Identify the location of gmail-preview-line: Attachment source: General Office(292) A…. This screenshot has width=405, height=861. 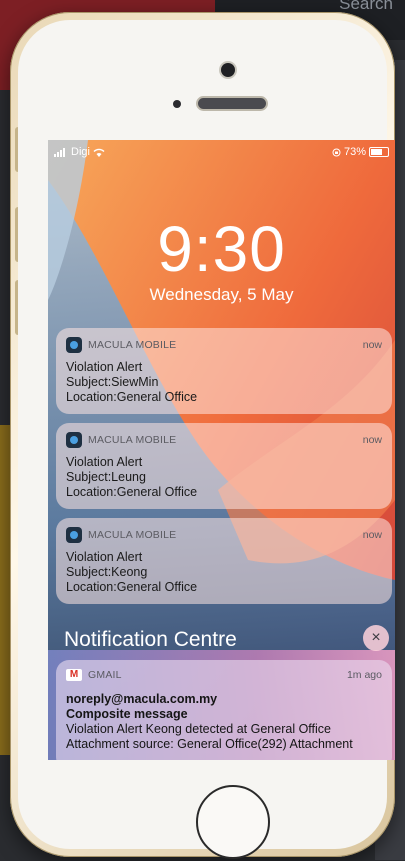
(209, 744).